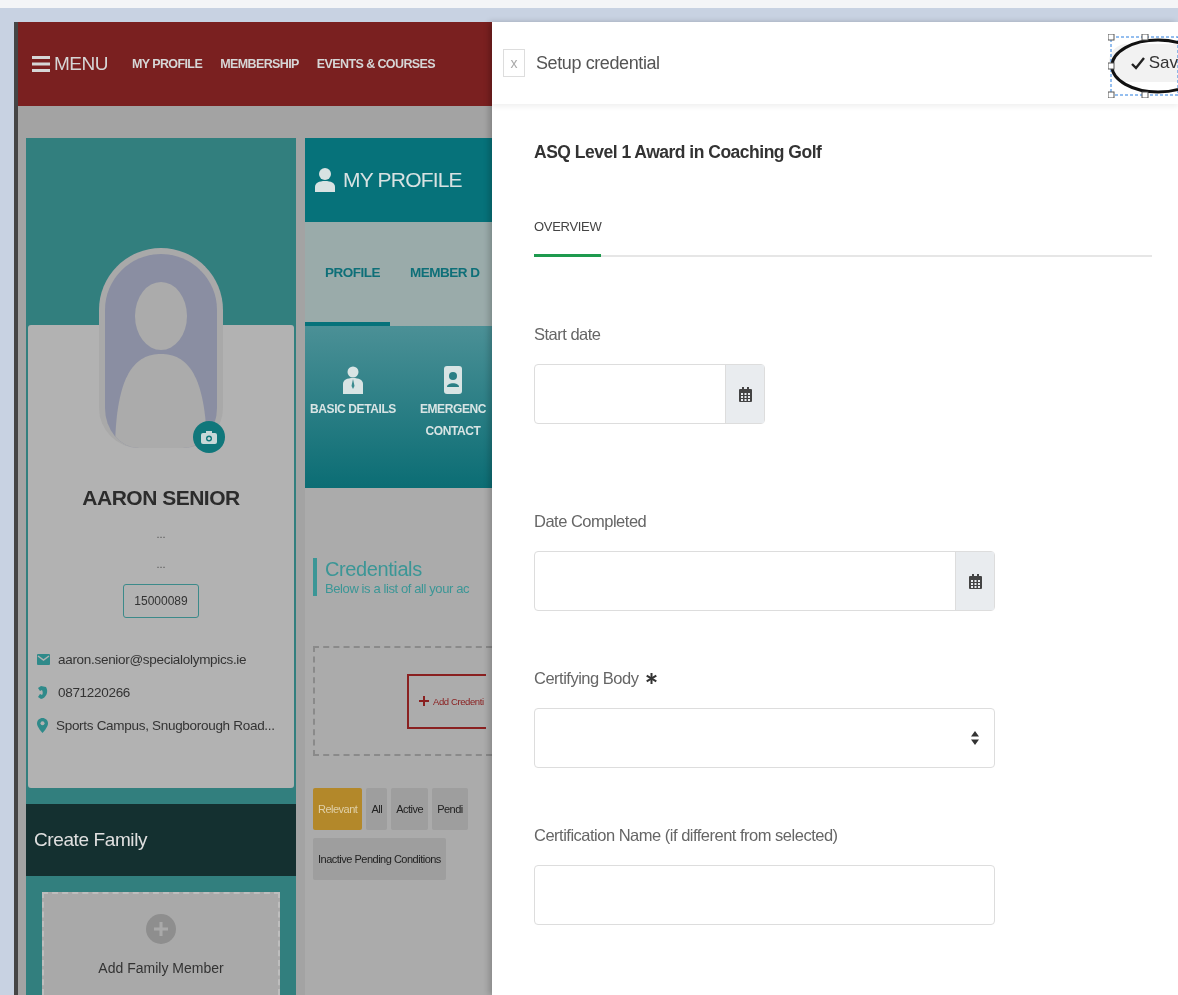  Describe the element at coordinates (410, 809) in the screenshot. I see `filter-chip: Active` at that location.